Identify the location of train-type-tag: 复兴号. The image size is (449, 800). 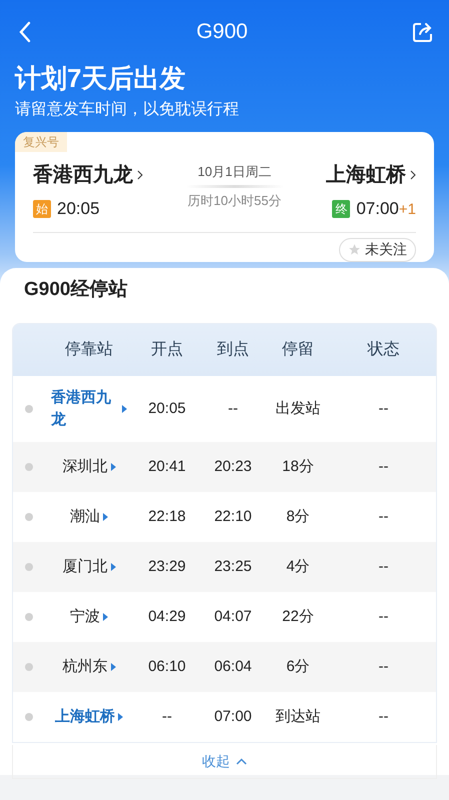
(41, 142).